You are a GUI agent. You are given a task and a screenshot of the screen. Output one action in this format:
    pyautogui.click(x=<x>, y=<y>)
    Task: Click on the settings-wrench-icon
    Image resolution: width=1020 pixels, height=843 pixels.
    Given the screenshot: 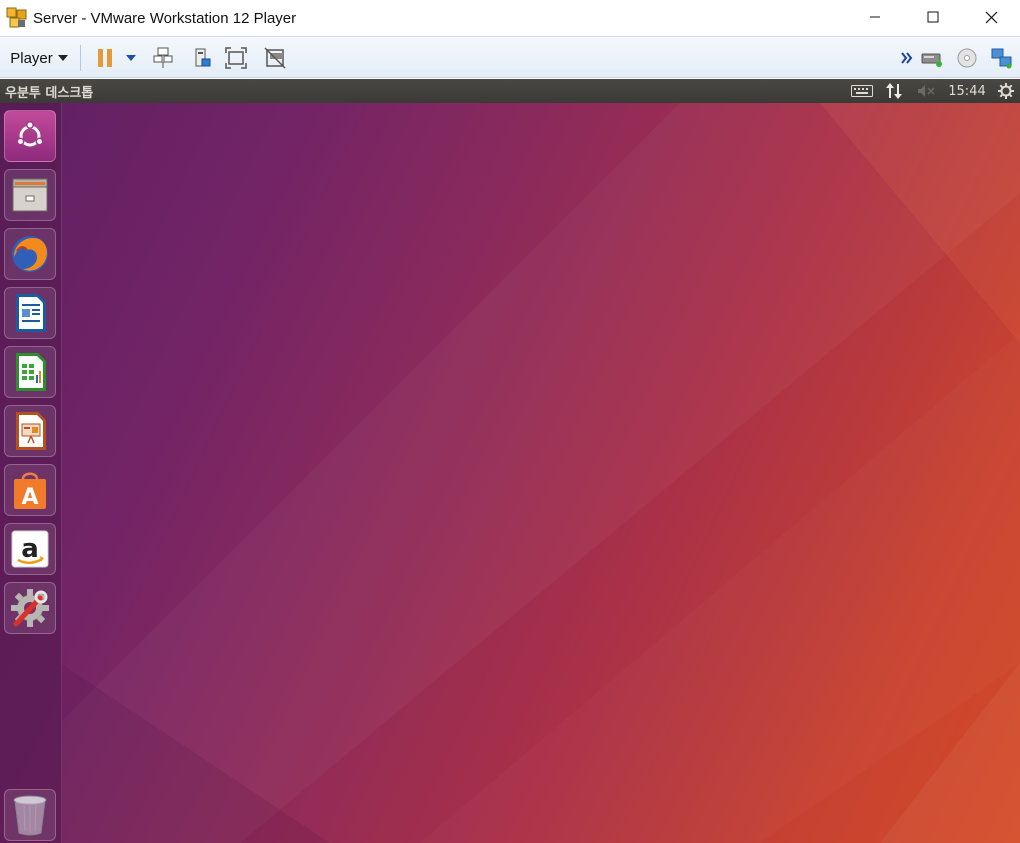 What is the action you would take?
    pyautogui.click(x=30, y=608)
    